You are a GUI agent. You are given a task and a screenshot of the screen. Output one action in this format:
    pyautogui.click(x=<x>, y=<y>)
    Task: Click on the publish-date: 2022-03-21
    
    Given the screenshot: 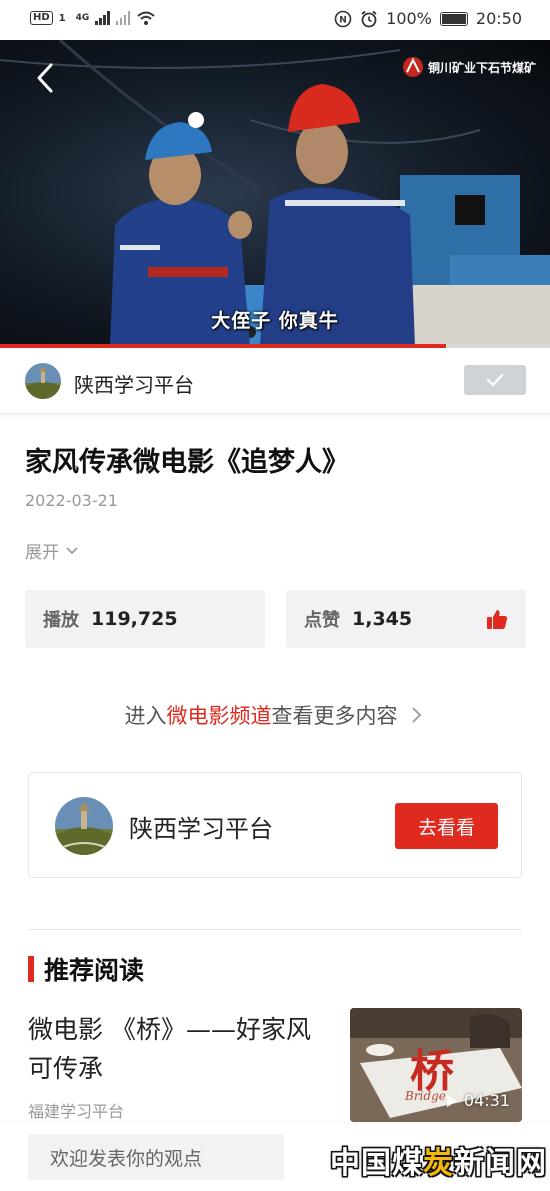 What is the action you would take?
    pyautogui.click(x=71, y=500)
    